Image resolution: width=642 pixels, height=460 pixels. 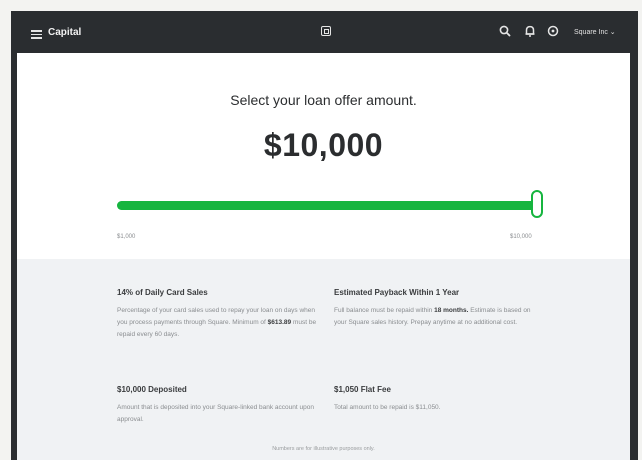 What do you see at coordinates (65, 32) in the screenshot?
I see `app-title: Capital` at bounding box center [65, 32].